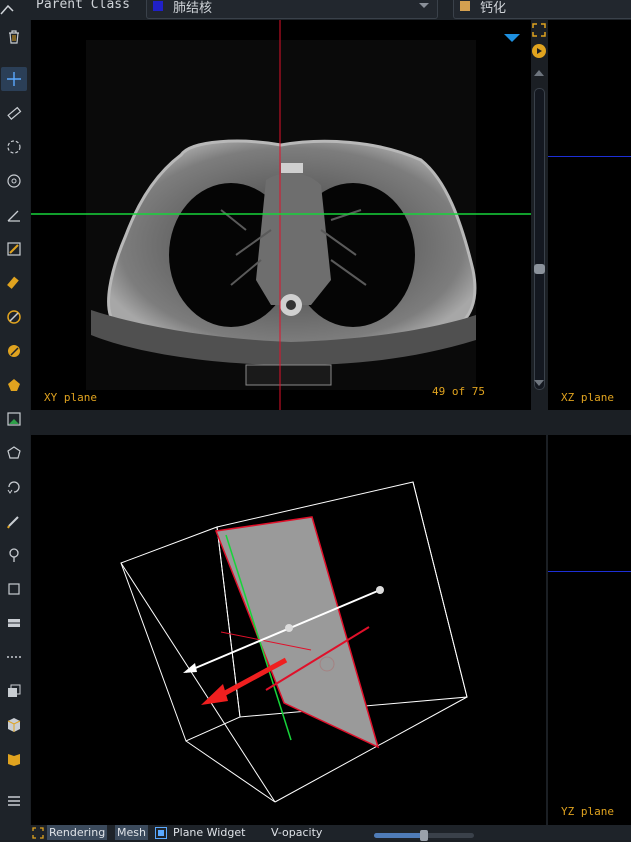 Image resolution: width=631 pixels, height=842 pixels. Describe the element at coordinates (292, 9) in the screenshot. I see `class-selector: 肺结核` at that location.